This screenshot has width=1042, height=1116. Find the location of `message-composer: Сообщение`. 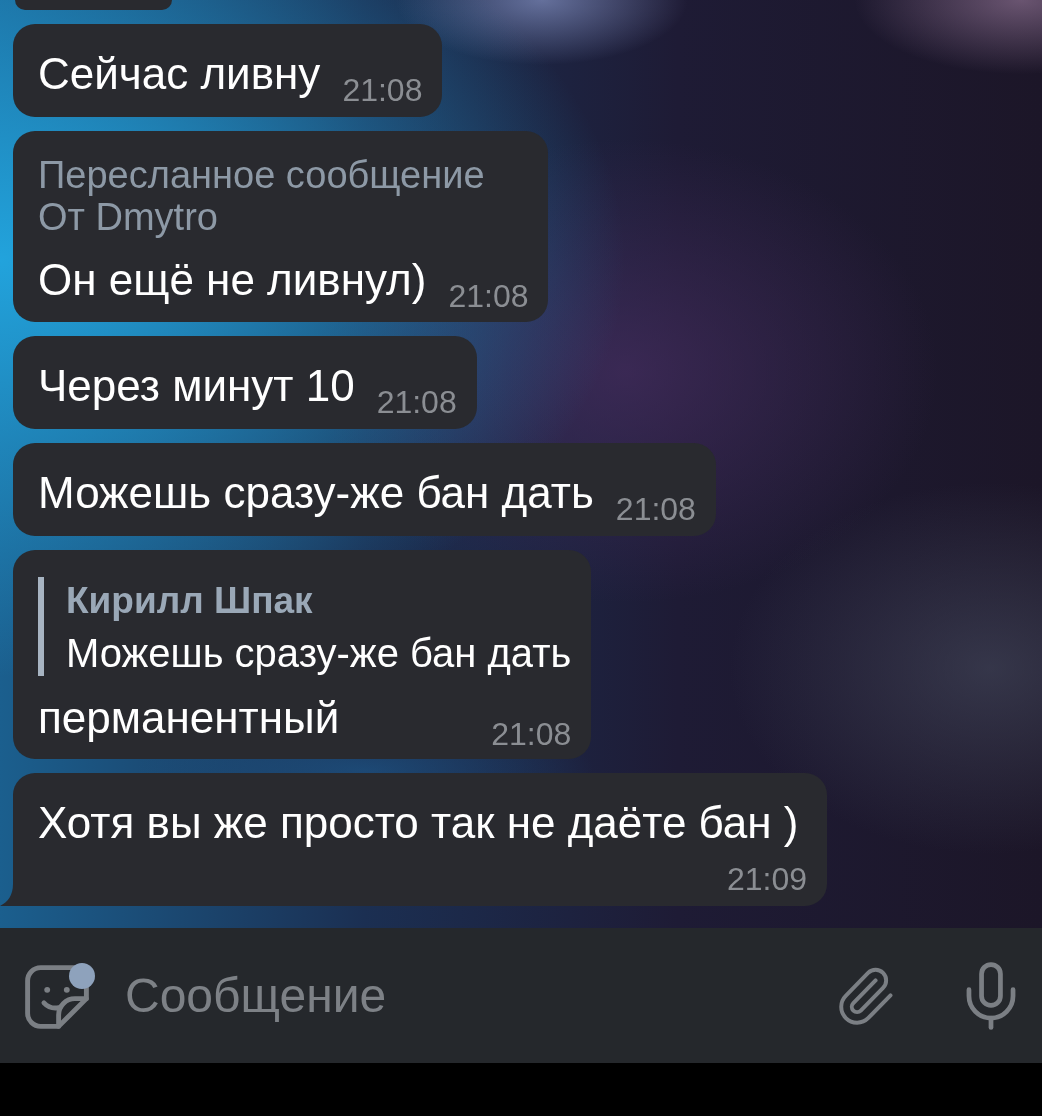

message-composer: Сообщение is located at coordinates (521, 995).